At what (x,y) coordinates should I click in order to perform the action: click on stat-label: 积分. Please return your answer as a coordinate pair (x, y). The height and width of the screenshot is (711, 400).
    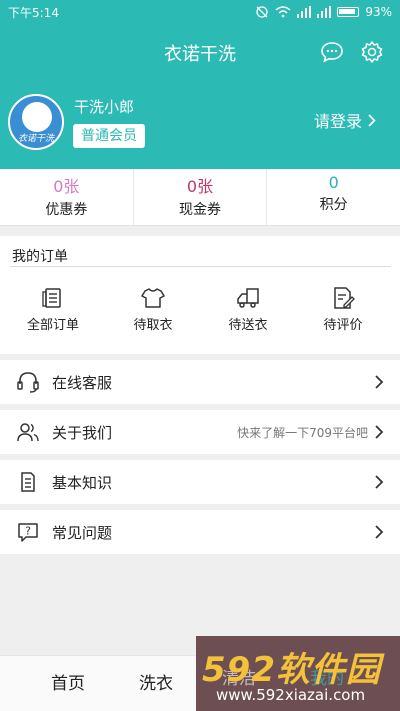
    Looking at the image, I should click on (333, 205).